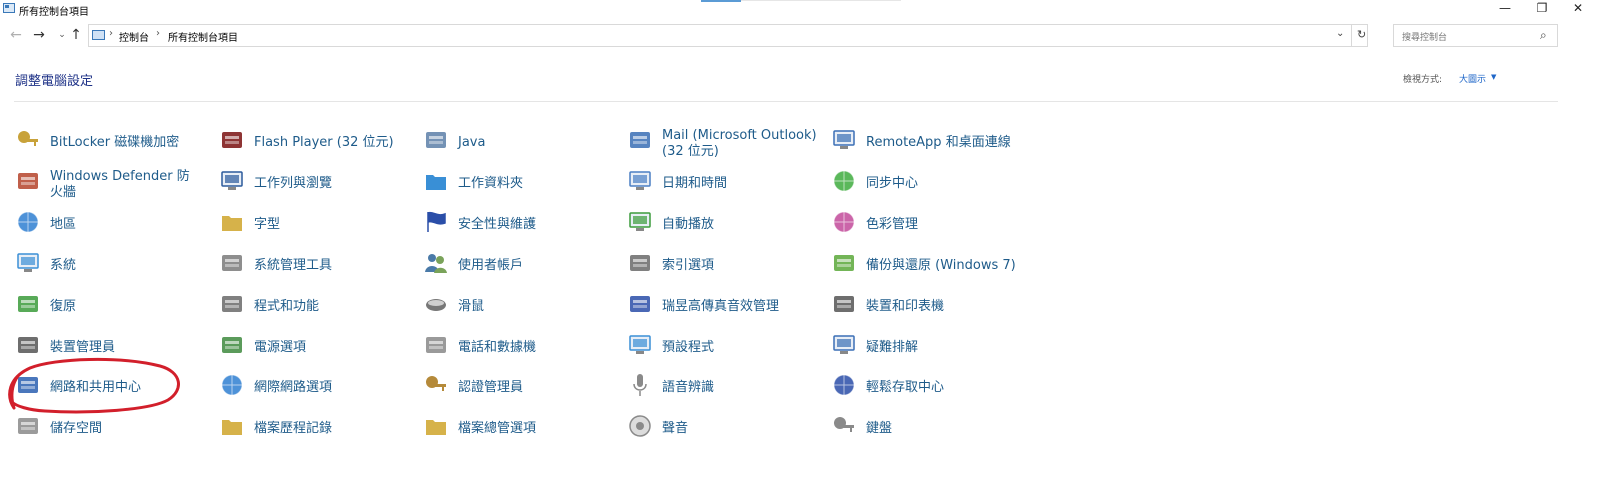  I want to click on control-panel-item: RemoteApp 和桌面連線, so click(928, 141).